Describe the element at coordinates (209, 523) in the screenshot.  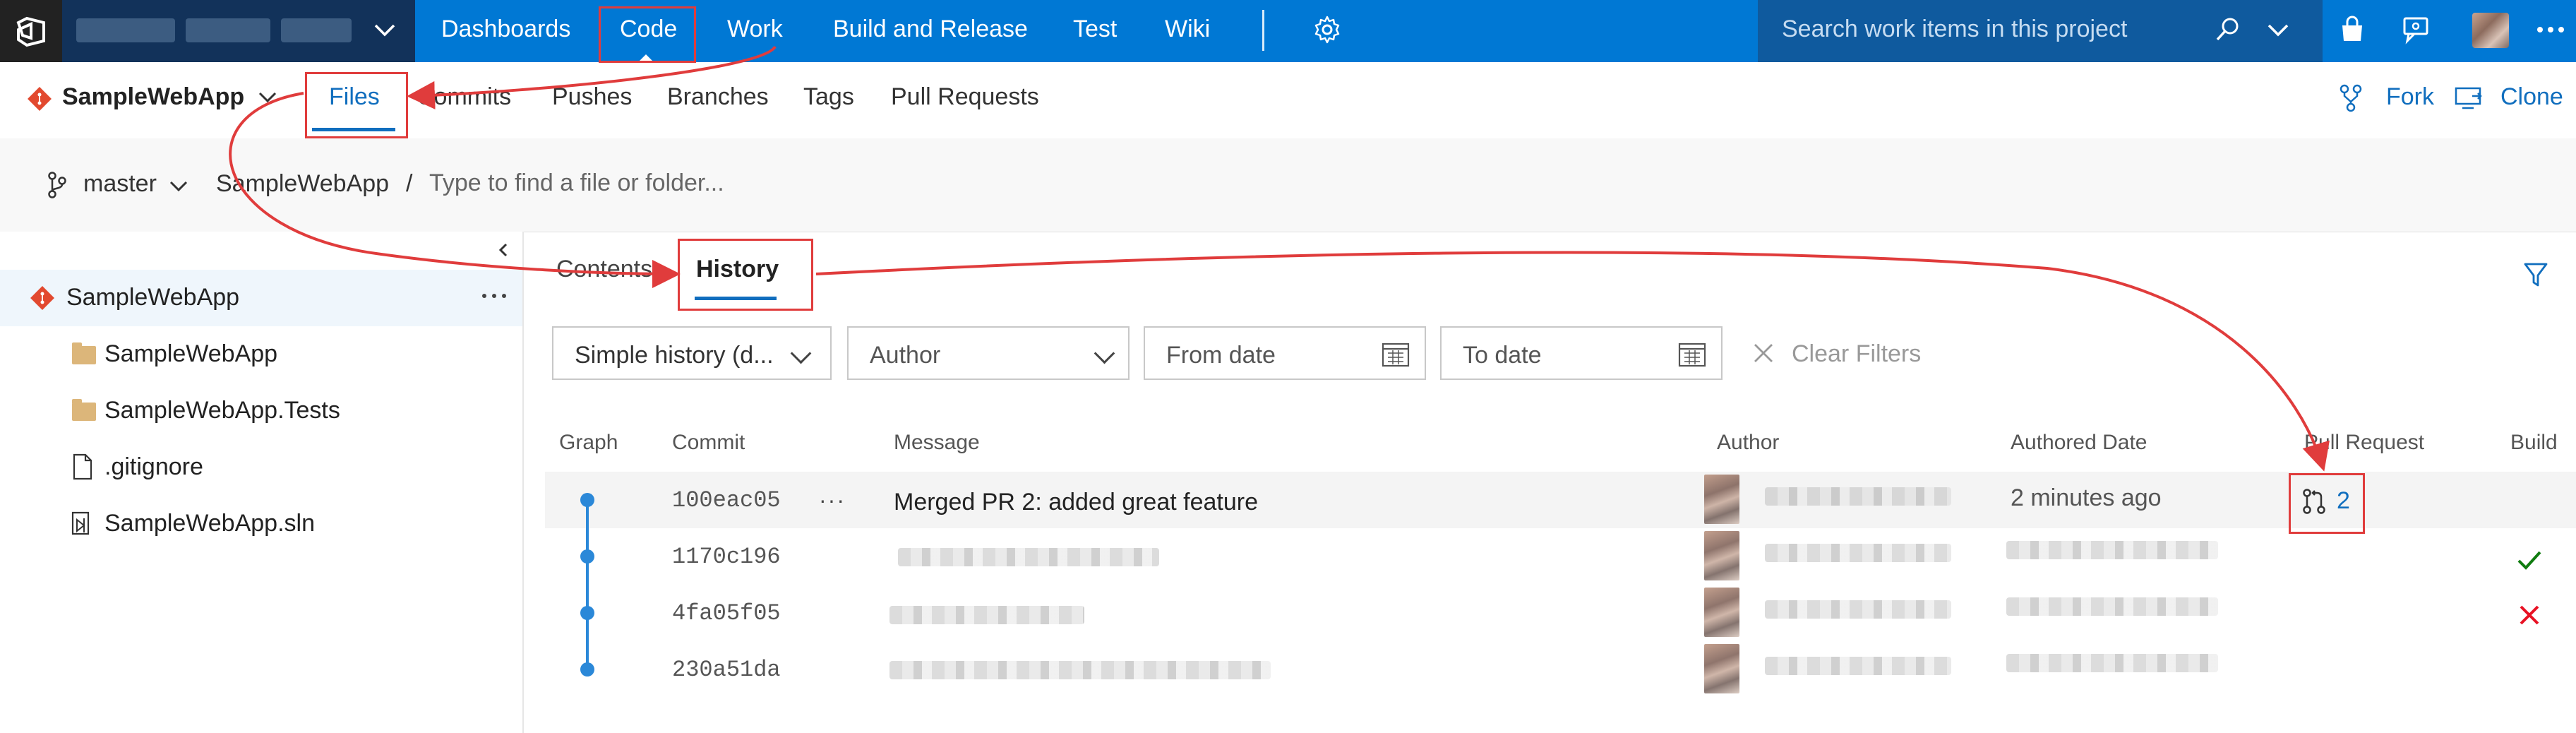
I see `tree-item-file: SampleWebApp.sln` at that location.